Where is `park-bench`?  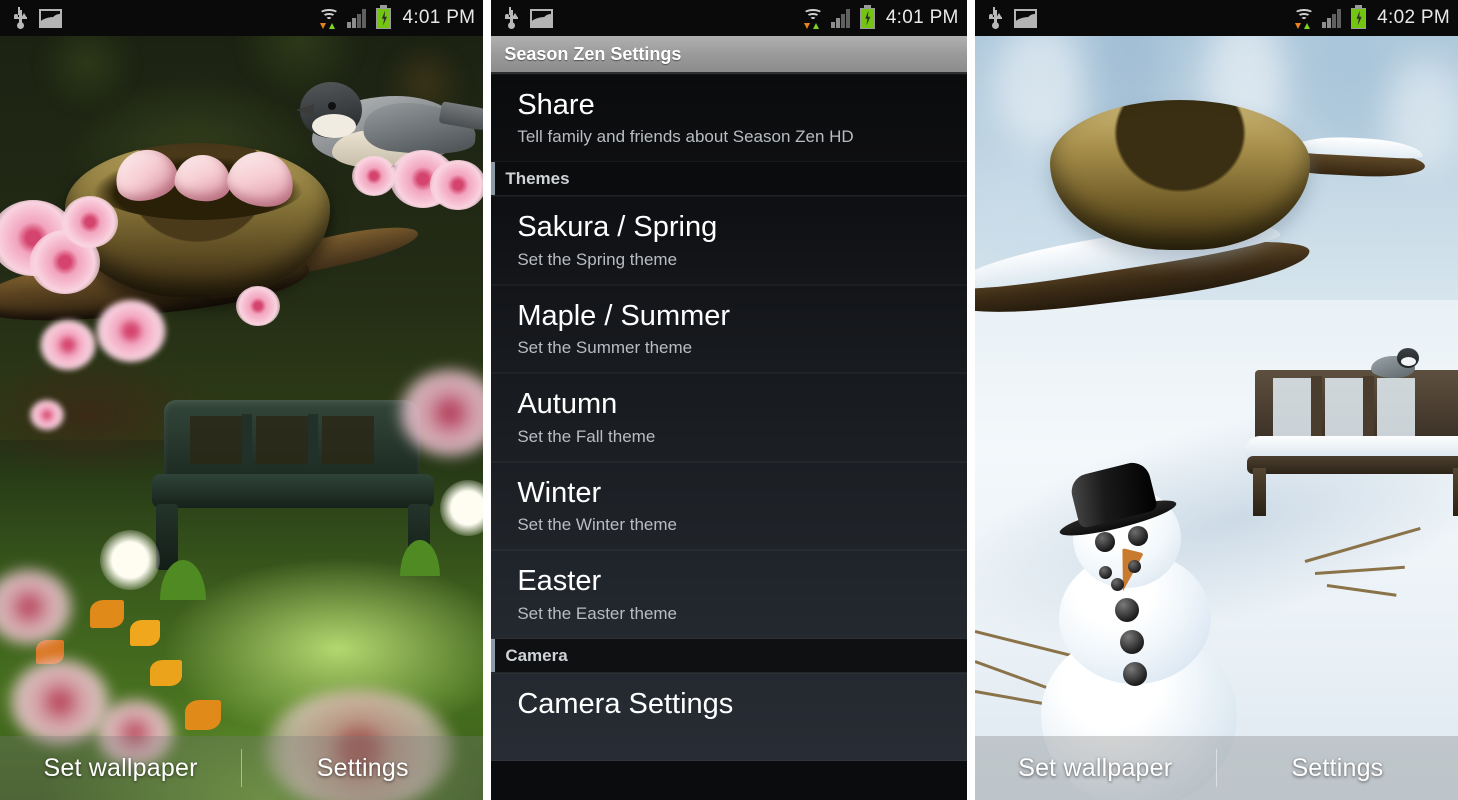 park-bench is located at coordinates (295, 495).